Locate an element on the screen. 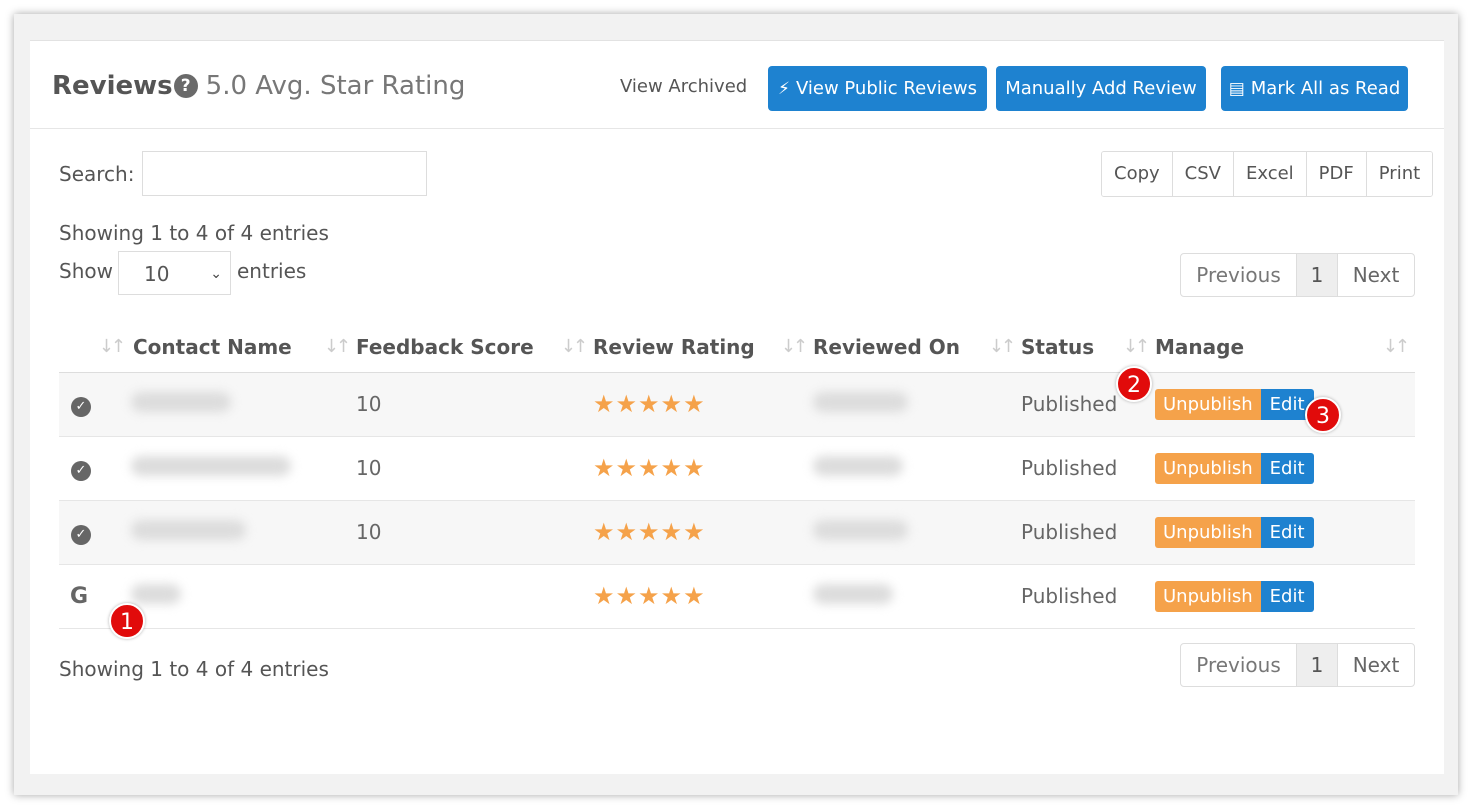 This screenshot has width=1472, height=807. csv-button: CSV is located at coordinates (1203, 174).